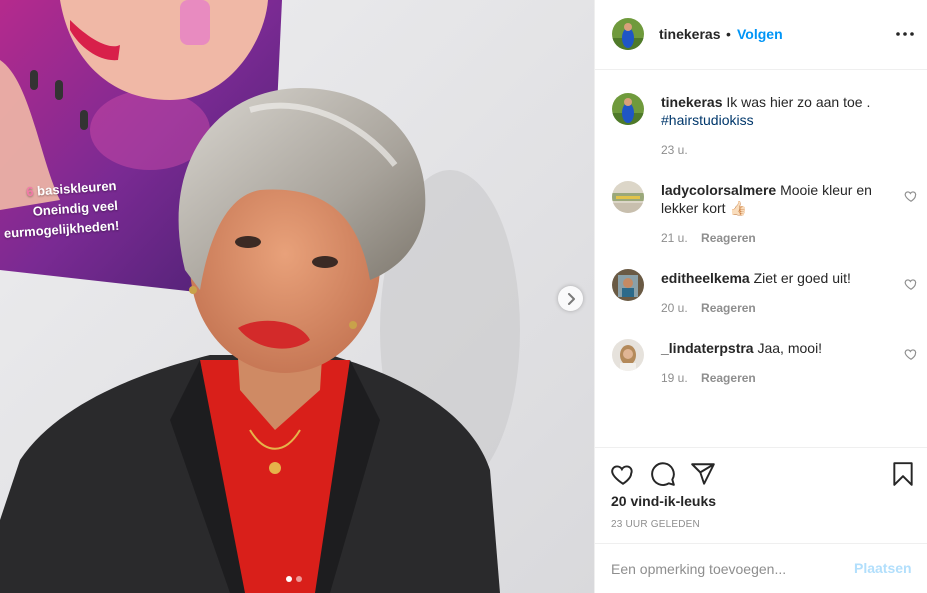 This screenshot has width=927, height=593. What do you see at coordinates (691, 102) in the screenshot?
I see `caption-username: tinekeras` at bounding box center [691, 102].